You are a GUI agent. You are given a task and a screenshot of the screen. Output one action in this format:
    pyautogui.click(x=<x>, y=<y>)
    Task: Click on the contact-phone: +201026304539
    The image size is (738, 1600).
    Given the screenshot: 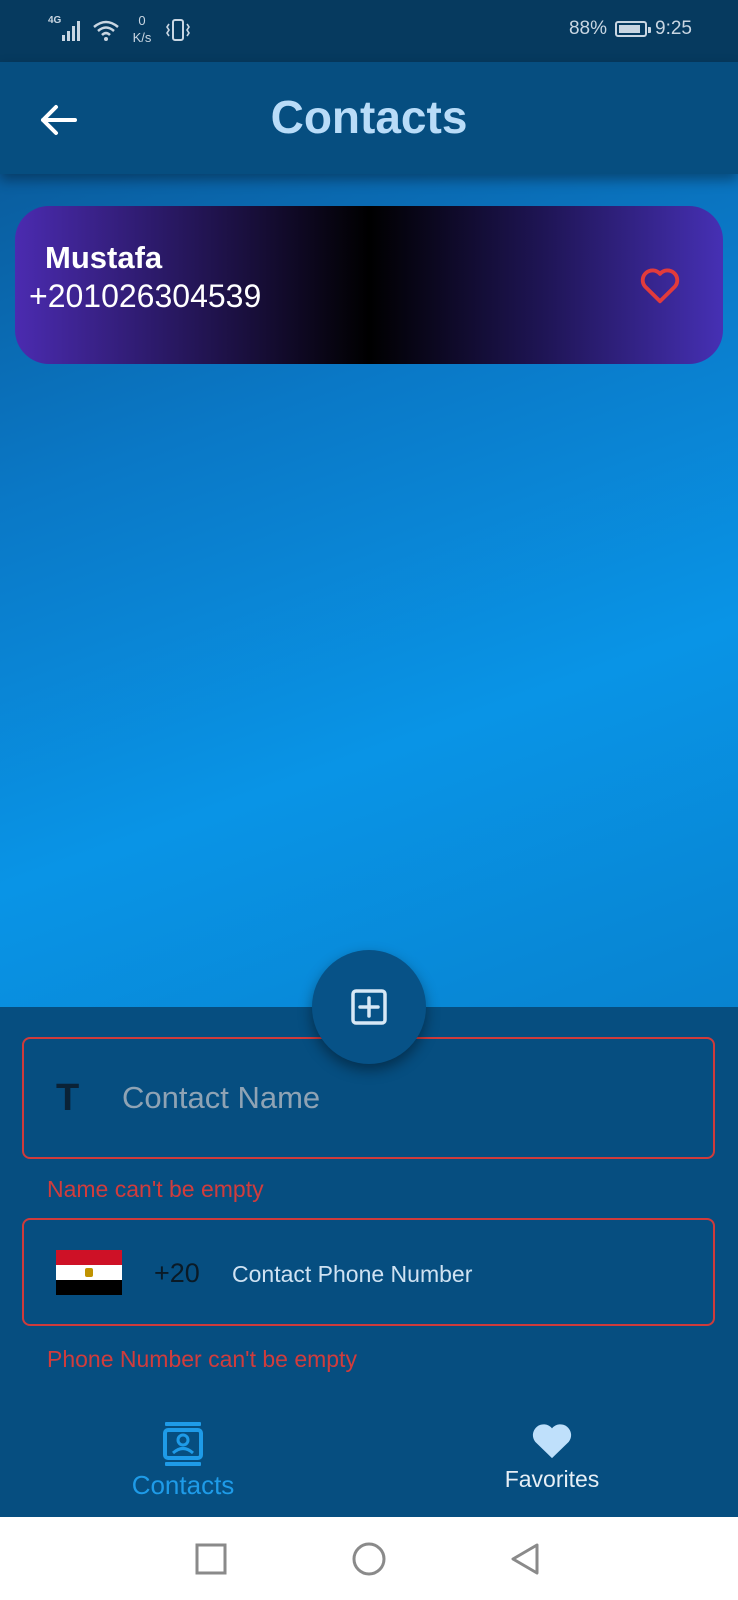 What is the action you would take?
    pyautogui.click(x=145, y=296)
    